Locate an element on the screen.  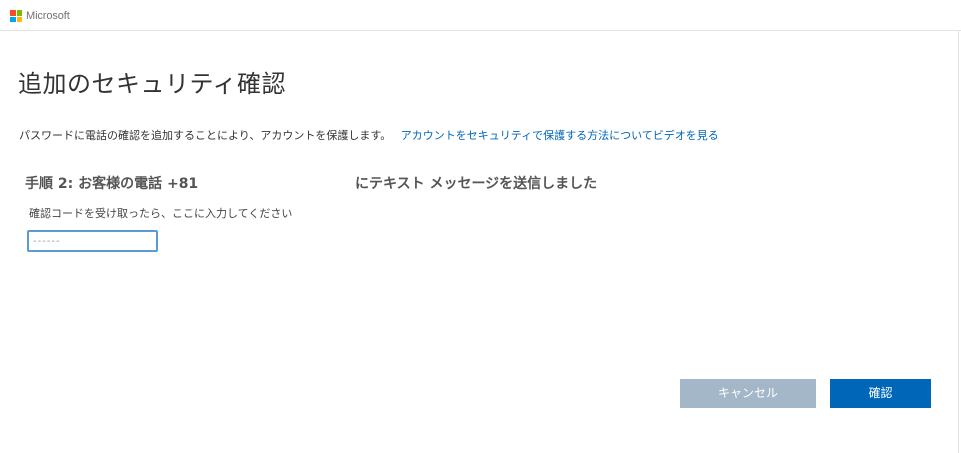
step-heading-suffix: にテキスト メッセージを送信しました is located at coordinates (476, 184).